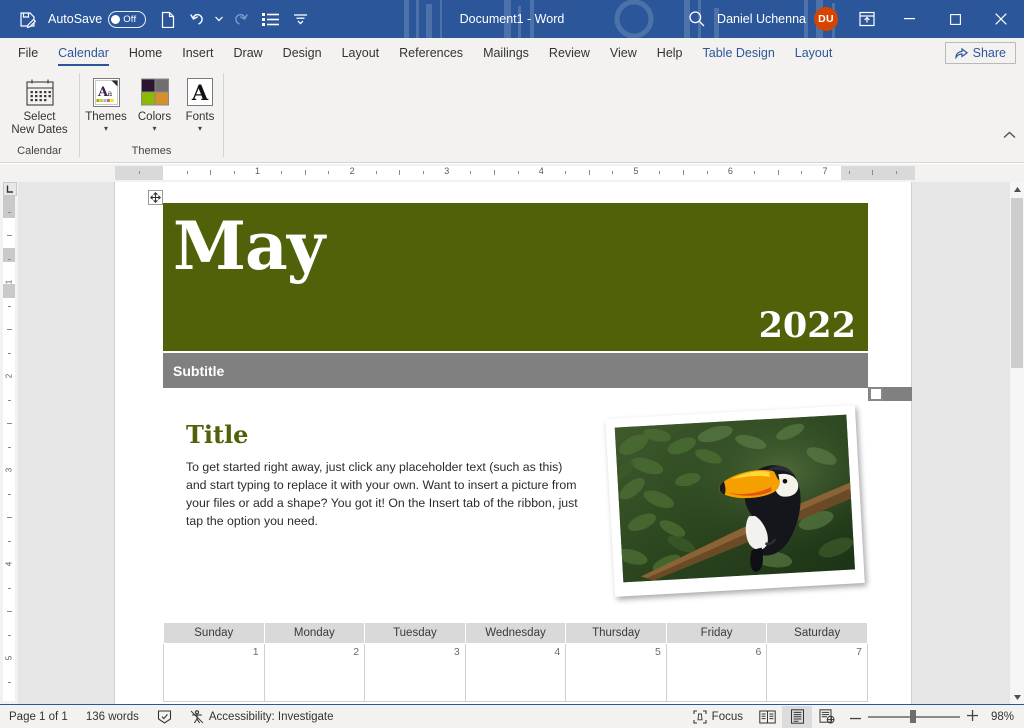 The height and width of the screenshot is (728, 1024). What do you see at coordinates (109, 93) in the screenshot?
I see `svg-text: a` at bounding box center [109, 93].